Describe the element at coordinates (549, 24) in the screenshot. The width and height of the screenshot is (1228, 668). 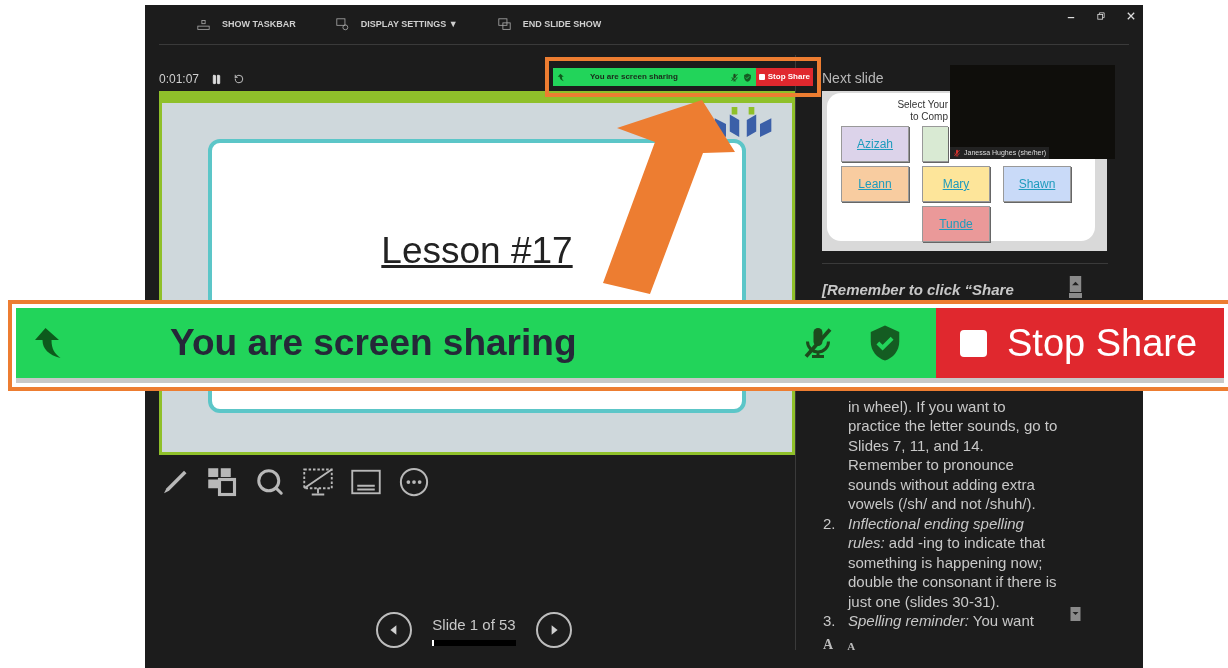
I see `toolbar-button: END SLIDE SHOW` at that location.